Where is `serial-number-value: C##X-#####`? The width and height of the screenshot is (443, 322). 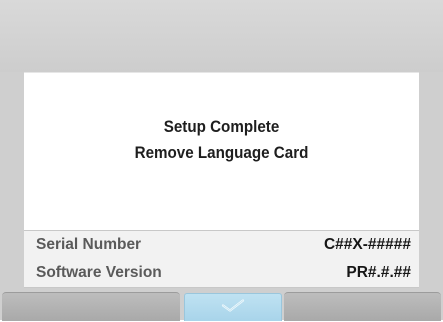
serial-number-value: C##X-##### is located at coordinates (367, 244).